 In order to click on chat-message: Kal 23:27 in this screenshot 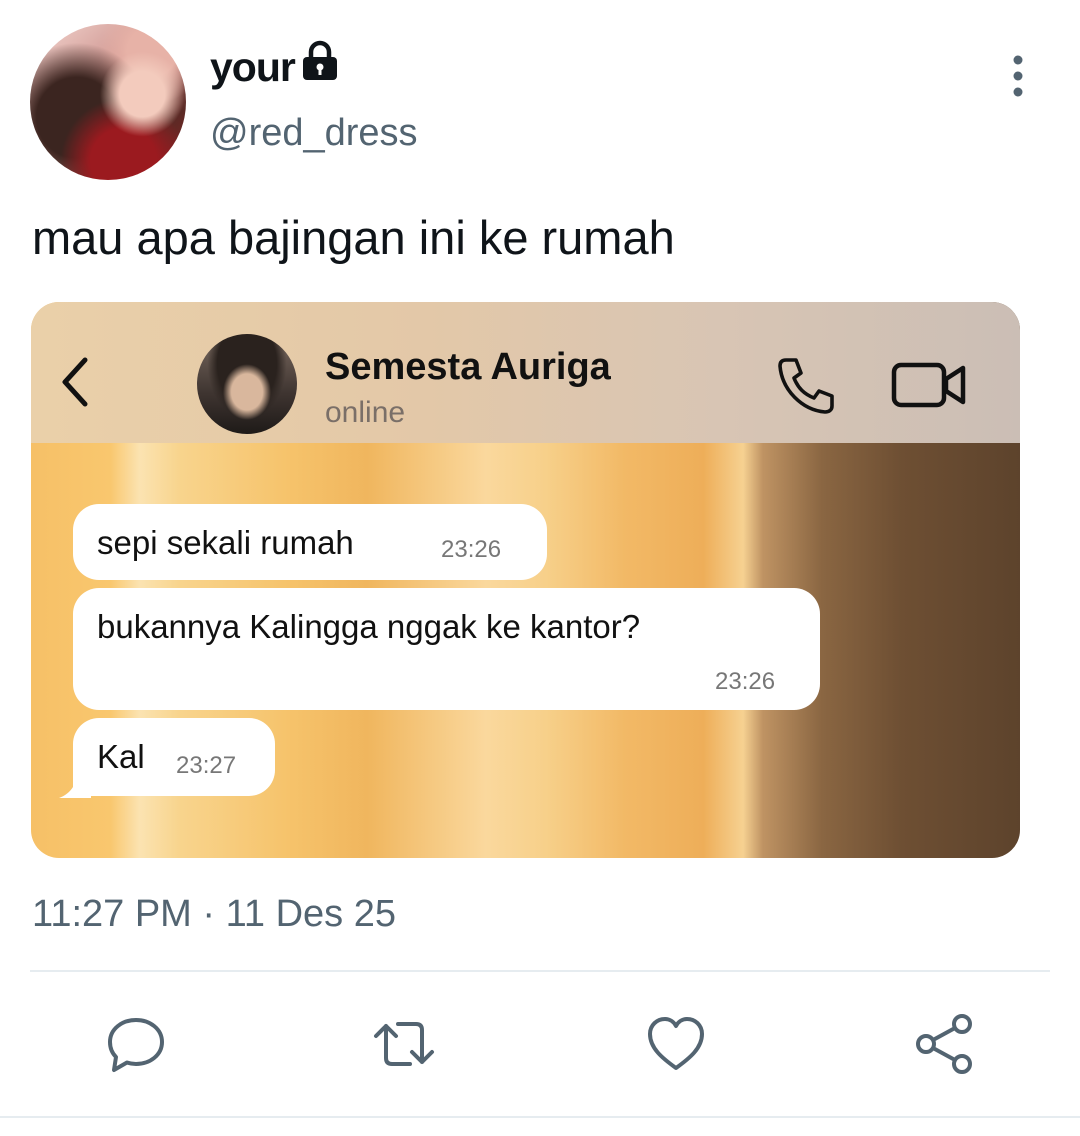, I will do `click(174, 757)`.